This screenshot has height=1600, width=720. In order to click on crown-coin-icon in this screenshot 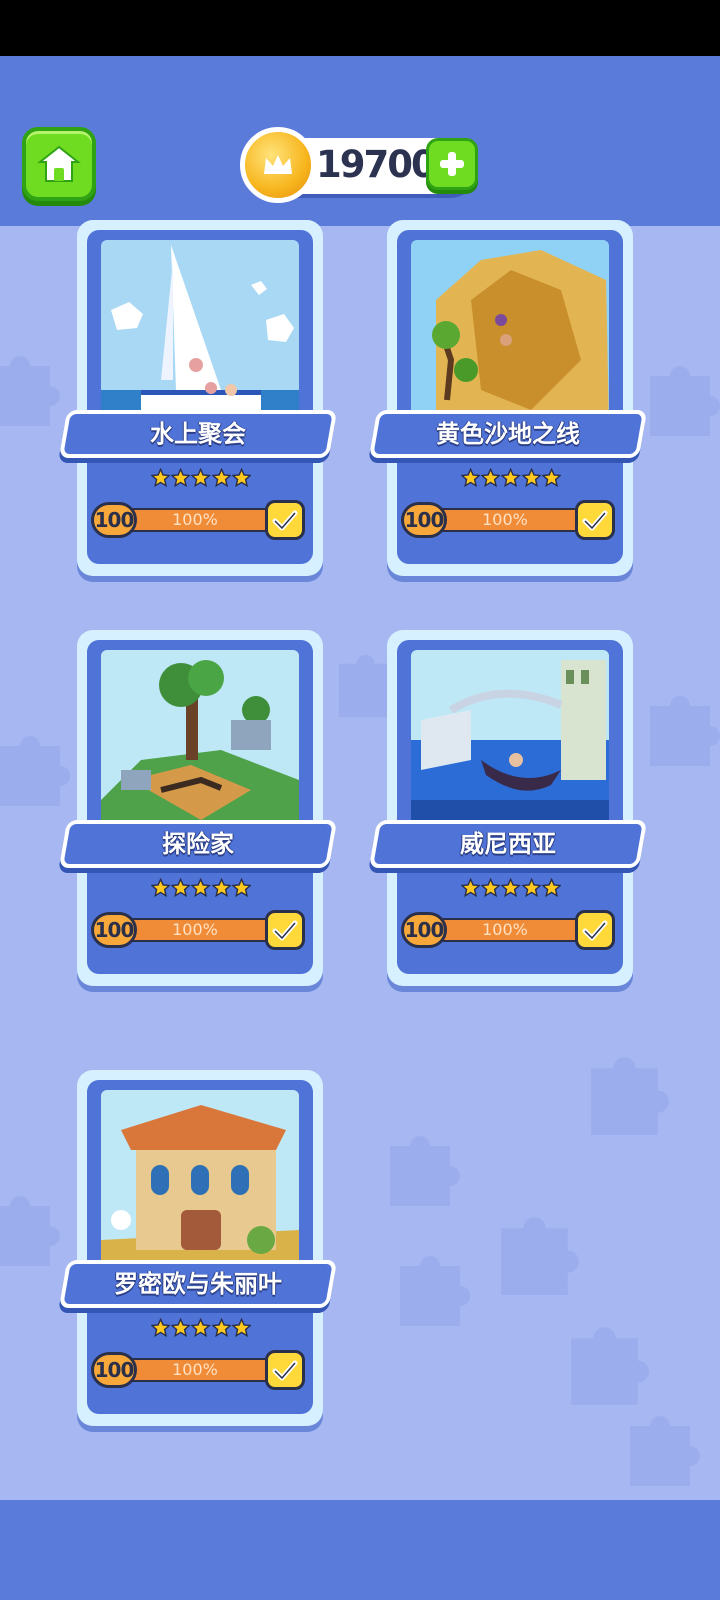, I will do `click(278, 165)`.